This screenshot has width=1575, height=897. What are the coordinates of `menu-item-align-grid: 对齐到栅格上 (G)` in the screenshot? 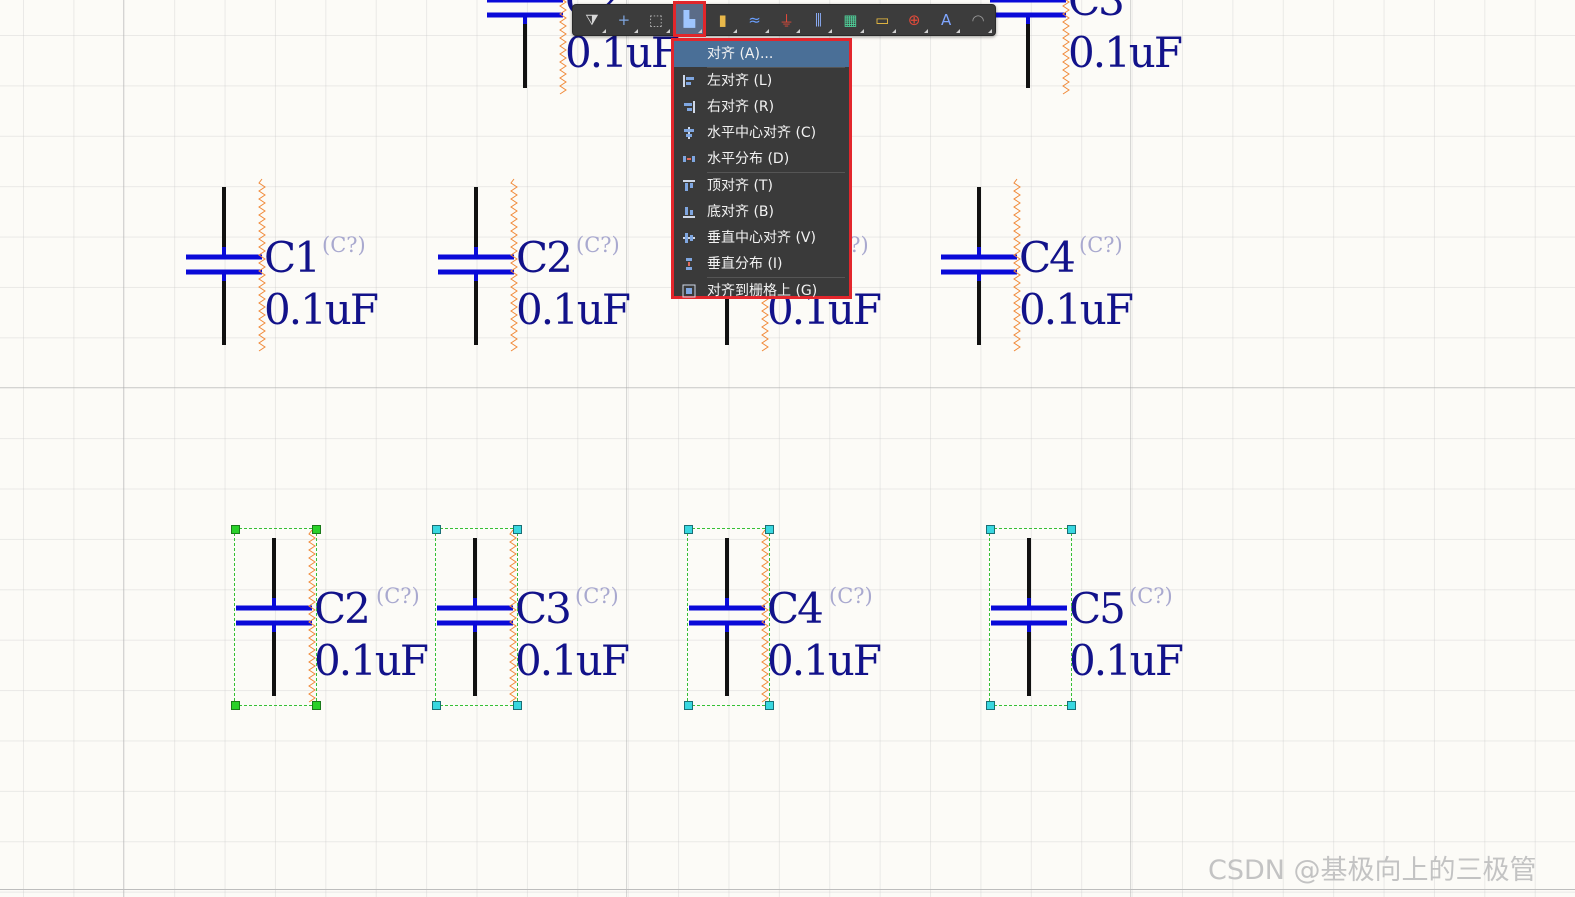 It's located at (761, 291).